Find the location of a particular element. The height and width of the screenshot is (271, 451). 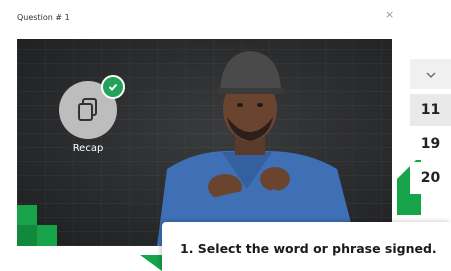

answer-option: 20 is located at coordinates (430, 178).